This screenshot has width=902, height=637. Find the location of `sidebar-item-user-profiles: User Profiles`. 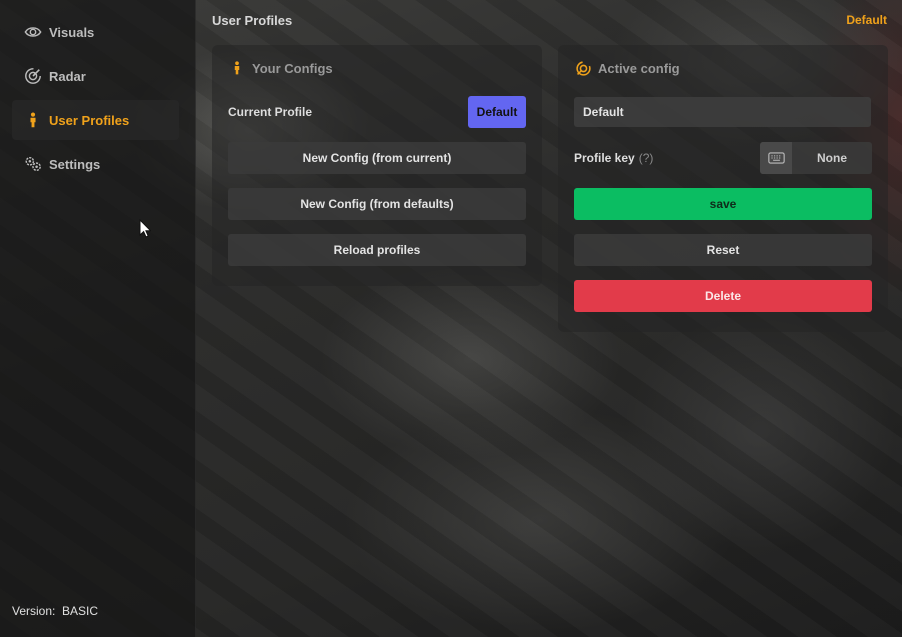

sidebar-item-user-profiles: User Profiles is located at coordinates (95, 120).